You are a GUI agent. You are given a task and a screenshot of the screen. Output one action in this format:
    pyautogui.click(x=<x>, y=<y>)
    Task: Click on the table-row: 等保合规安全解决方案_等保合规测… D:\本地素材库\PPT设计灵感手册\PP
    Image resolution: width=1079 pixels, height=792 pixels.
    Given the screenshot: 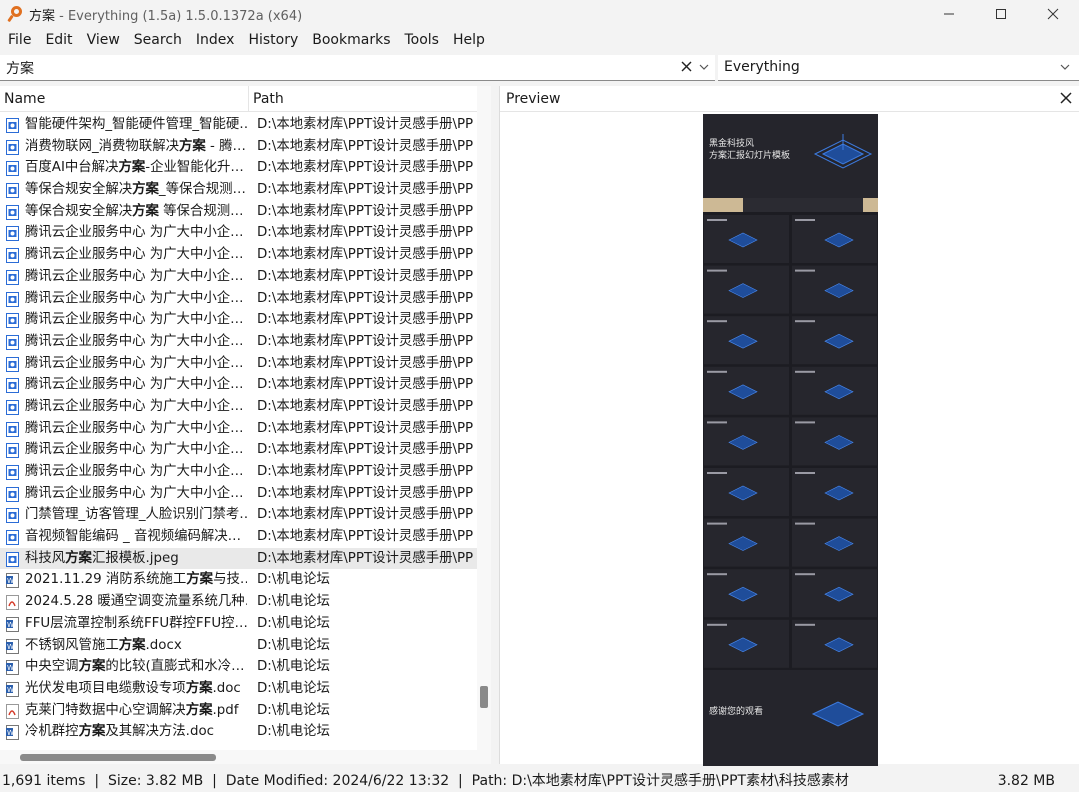 What is the action you would take?
    pyautogui.click(x=238, y=190)
    